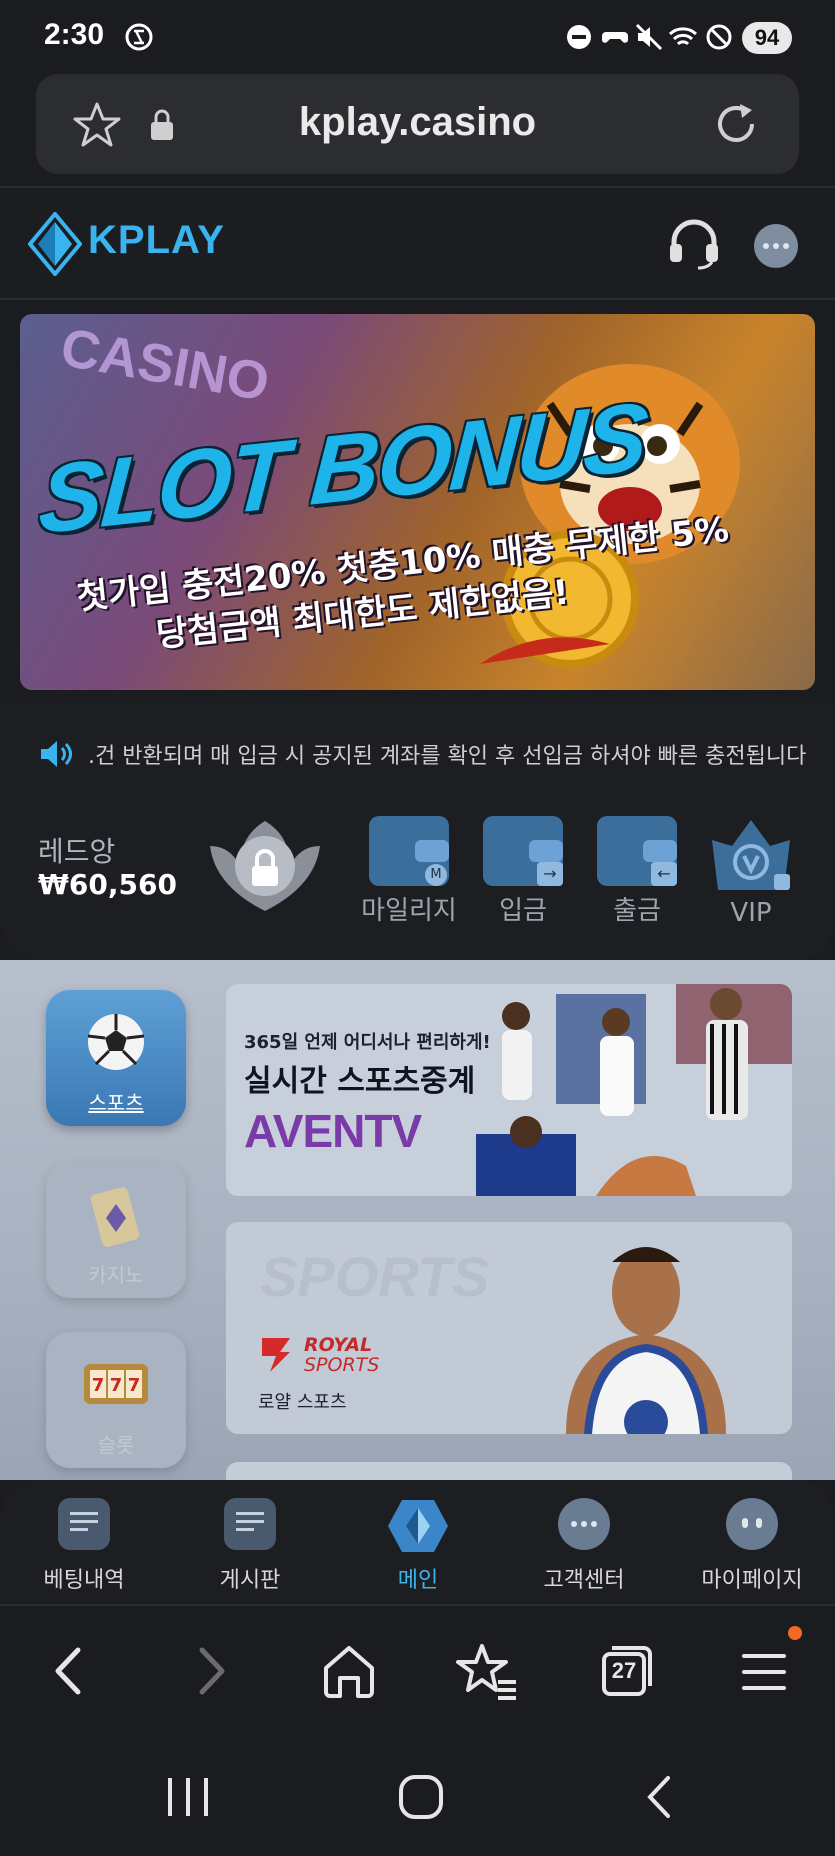  I want to click on my-page-icon, so click(752, 1524).